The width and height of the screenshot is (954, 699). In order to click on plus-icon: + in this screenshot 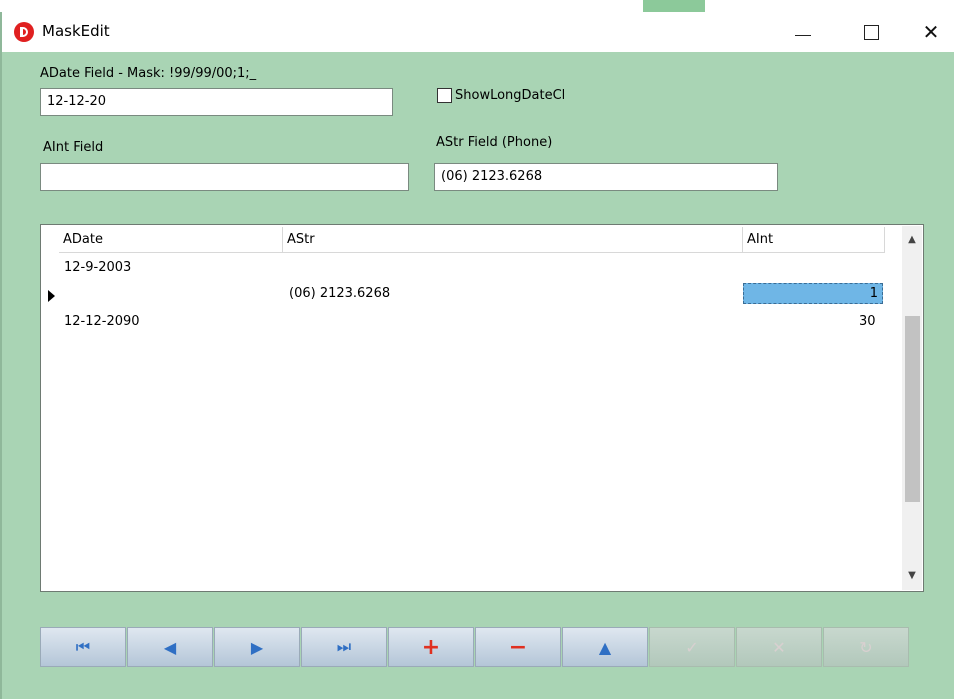, I will do `click(431, 647)`.